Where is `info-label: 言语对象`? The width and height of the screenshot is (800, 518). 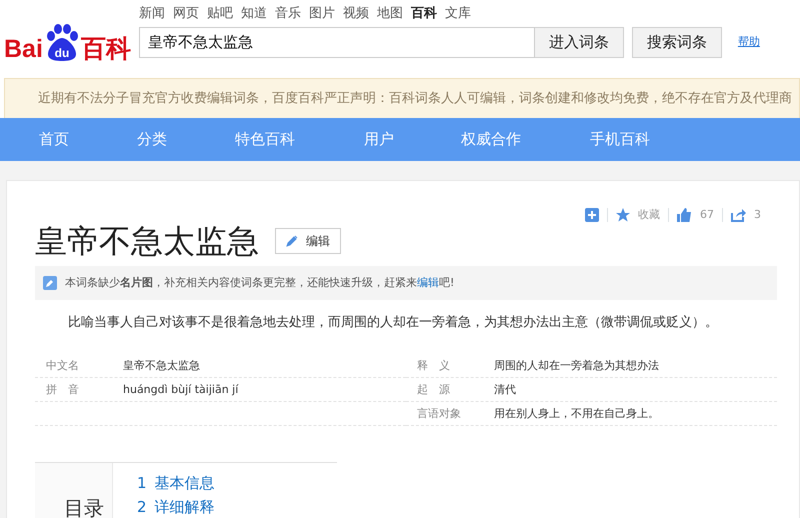
info-label: 言语对象 is located at coordinates (439, 414).